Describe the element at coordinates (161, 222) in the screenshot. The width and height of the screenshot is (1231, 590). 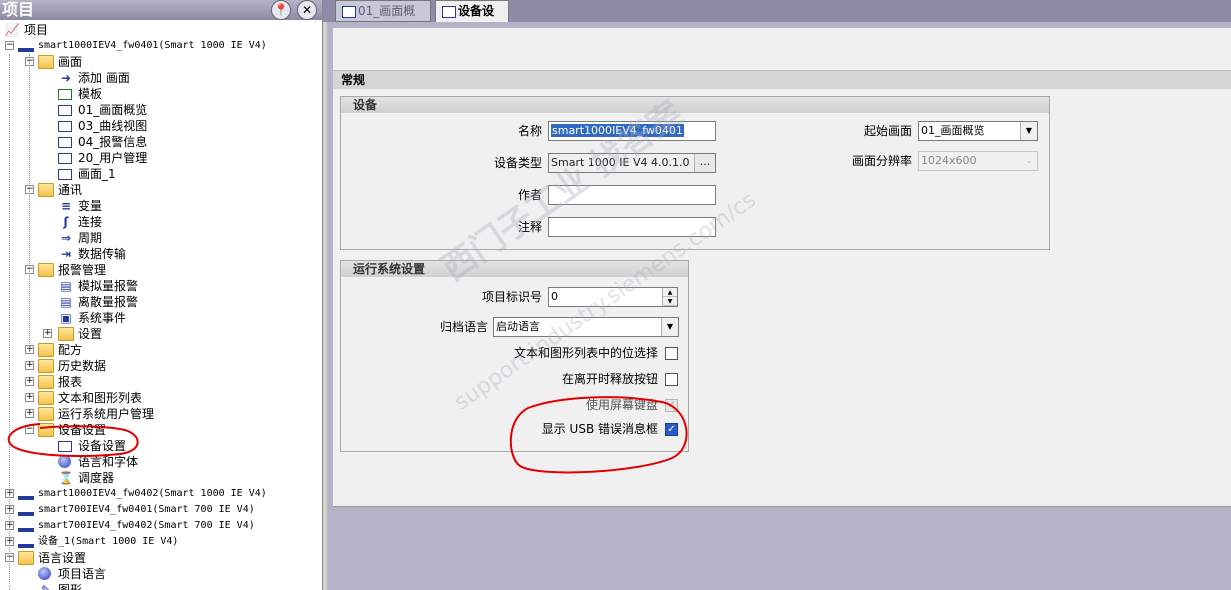
I see `tree-item-conn: ʃ 连接` at that location.